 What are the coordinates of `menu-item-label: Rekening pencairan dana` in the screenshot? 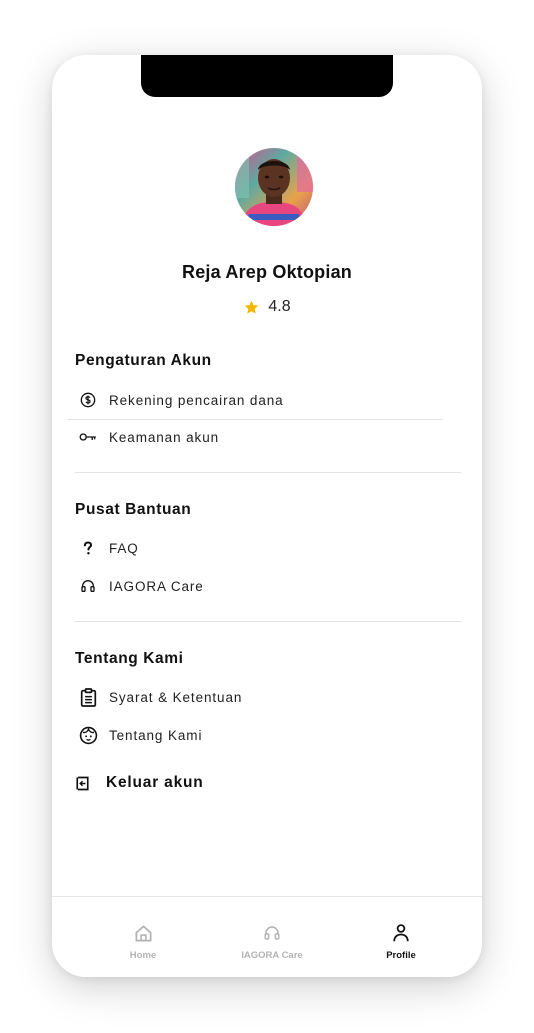 It's located at (196, 400).